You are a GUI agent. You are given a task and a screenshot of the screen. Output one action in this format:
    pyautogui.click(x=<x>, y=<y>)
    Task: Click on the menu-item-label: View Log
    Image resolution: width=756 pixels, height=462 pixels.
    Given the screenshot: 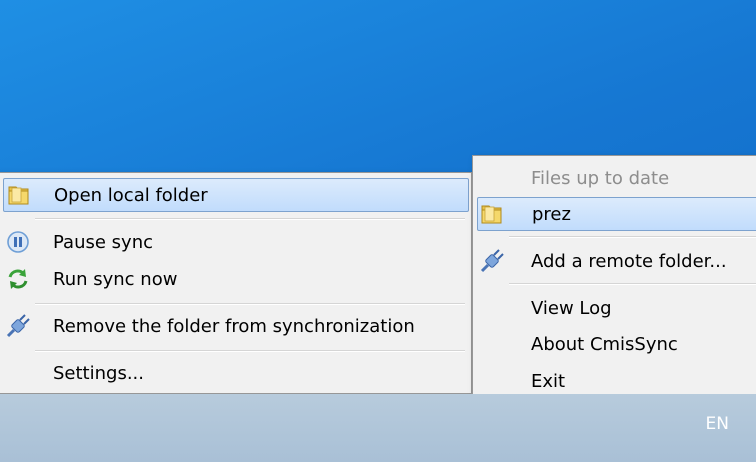 What is the action you would take?
    pyautogui.click(x=571, y=308)
    